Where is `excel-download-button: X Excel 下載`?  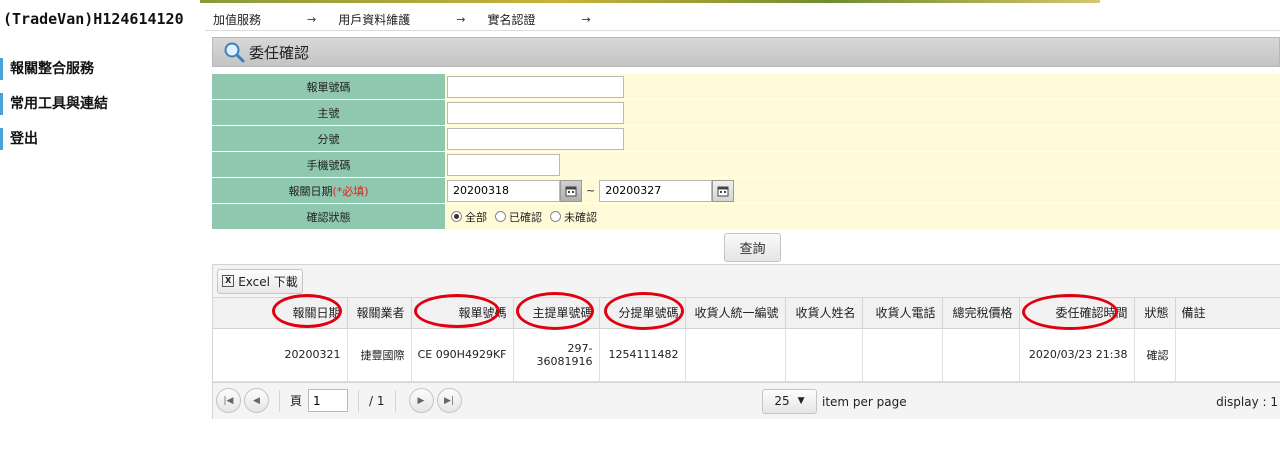
excel-download-button: X Excel 下載 is located at coordinates (260, 281).